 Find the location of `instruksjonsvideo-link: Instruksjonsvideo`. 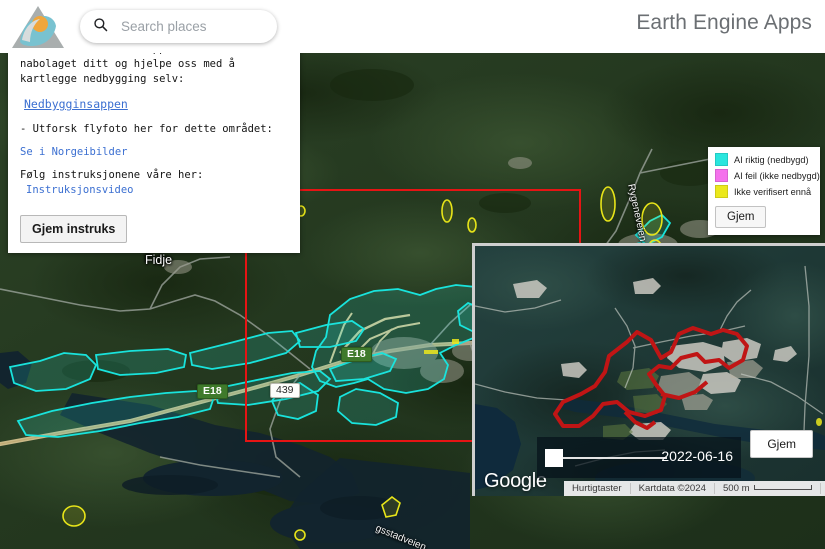

instruksjonsvideo-link: Instruksjonsvideo is located at coordinates (79, 190).